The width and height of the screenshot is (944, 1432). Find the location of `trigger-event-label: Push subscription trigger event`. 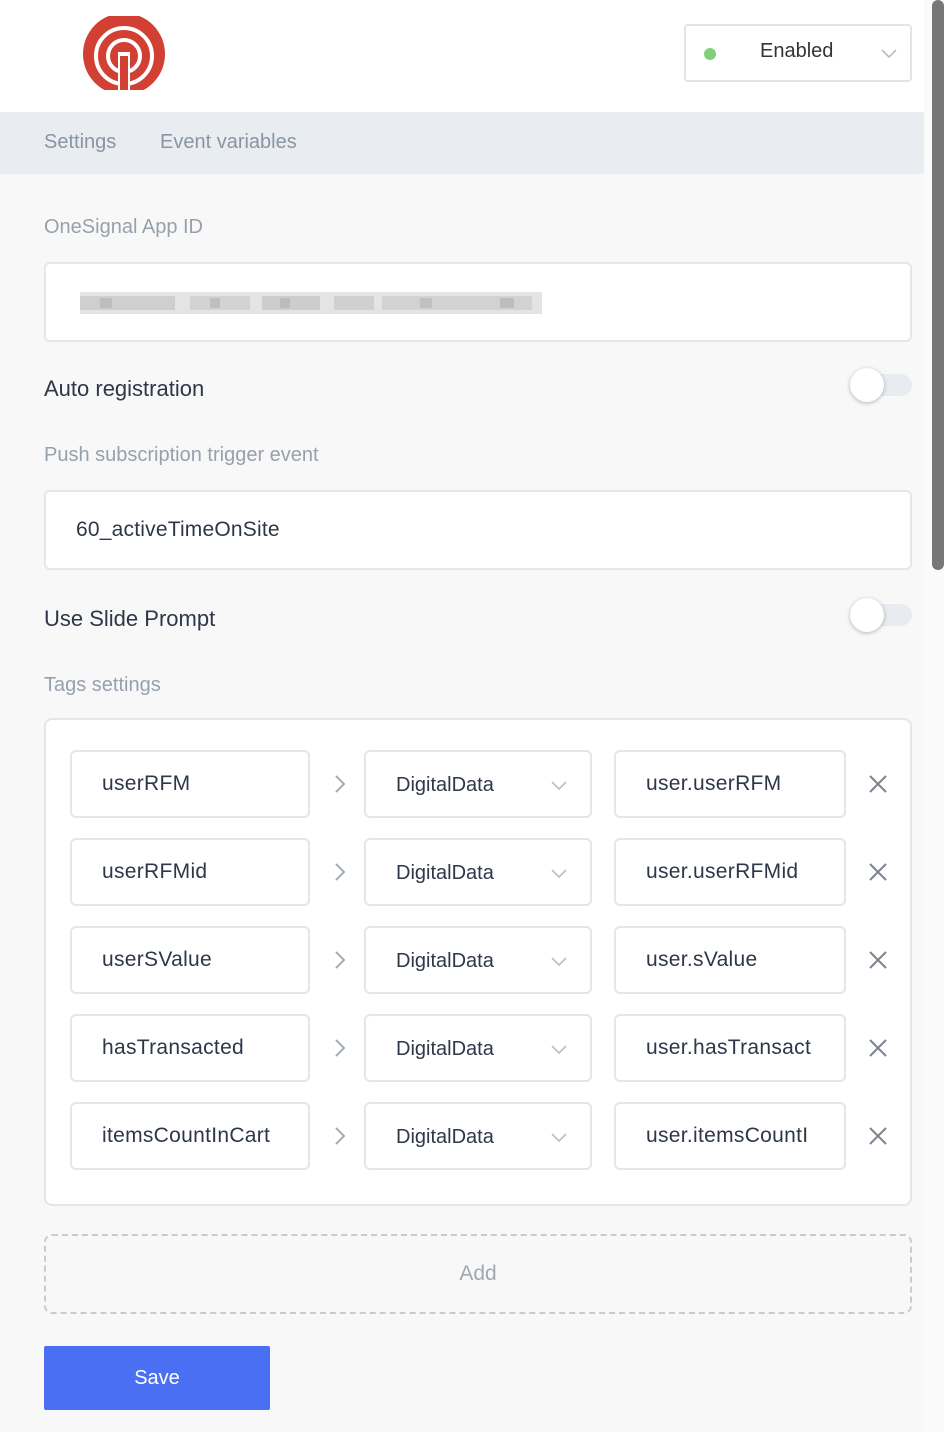

trigger-event-label: Push subscription trigger event is located at coordinates (181, 455).